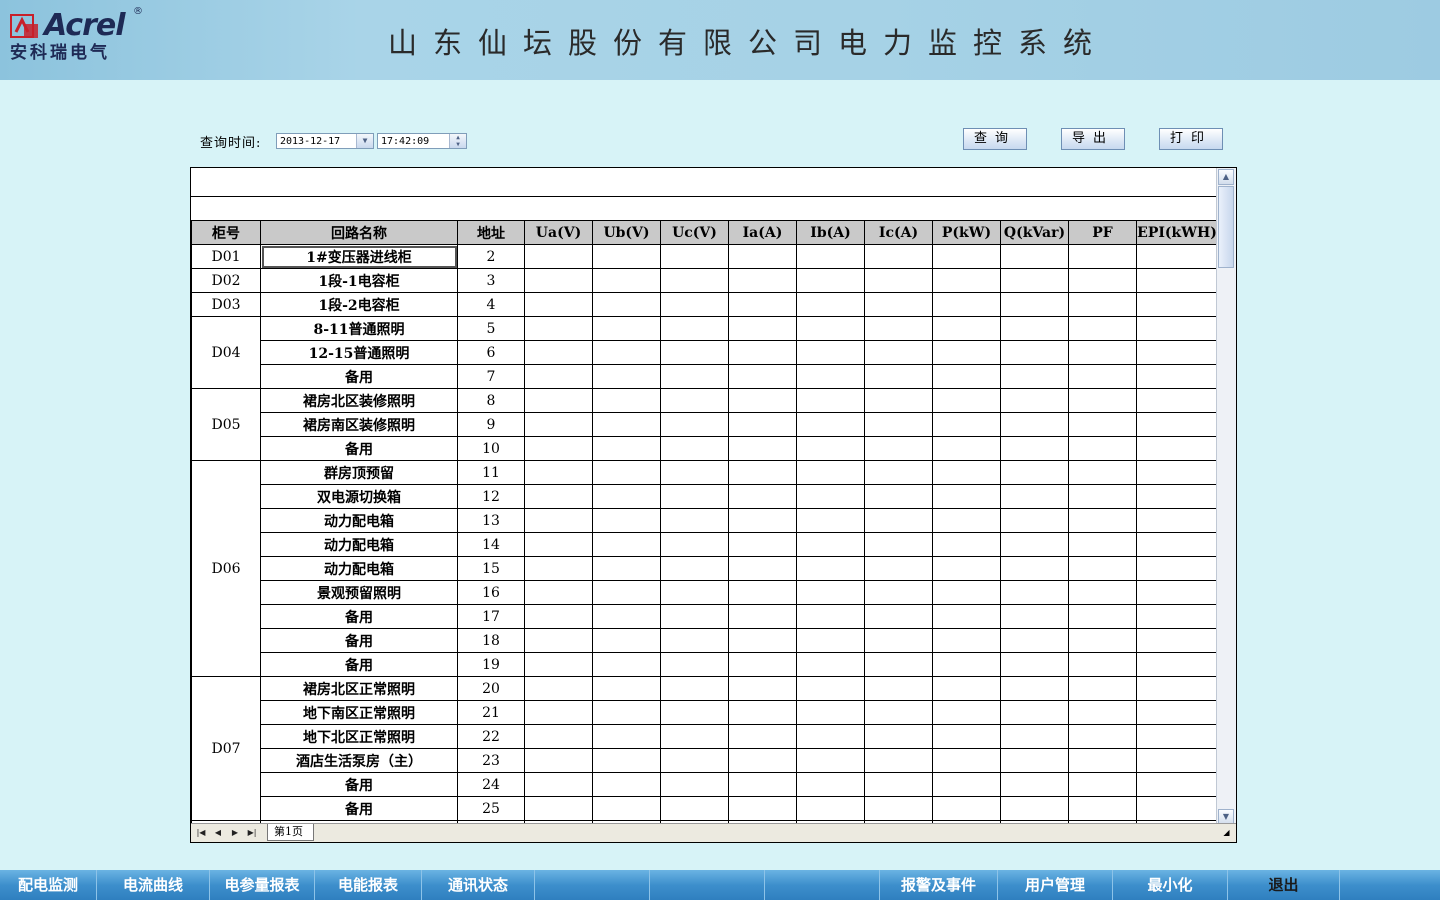 This screenshot has width=1440, height=900. Describe the element at coordinates (1284, 885) in the screenshot. I see `nav-exit: 退出` at that location.